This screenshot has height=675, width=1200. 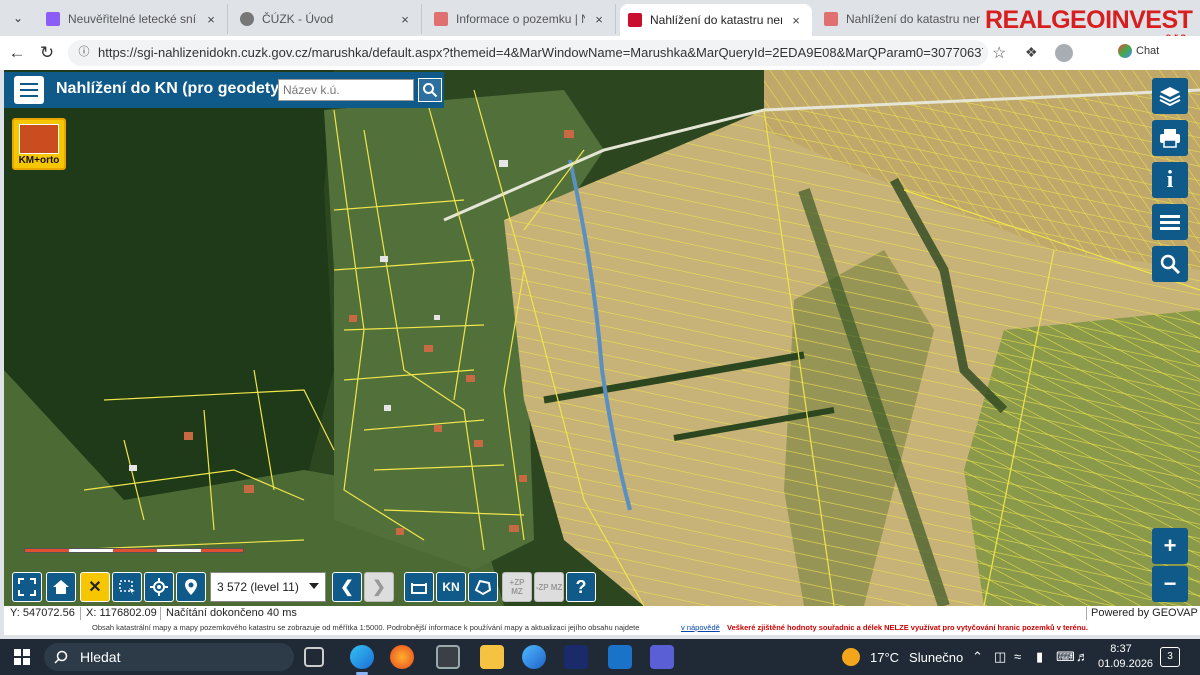 What do you see at coordinates (402, 657) in the screenshot?
I see `firefox-icon` at bounding box center [402, 657].